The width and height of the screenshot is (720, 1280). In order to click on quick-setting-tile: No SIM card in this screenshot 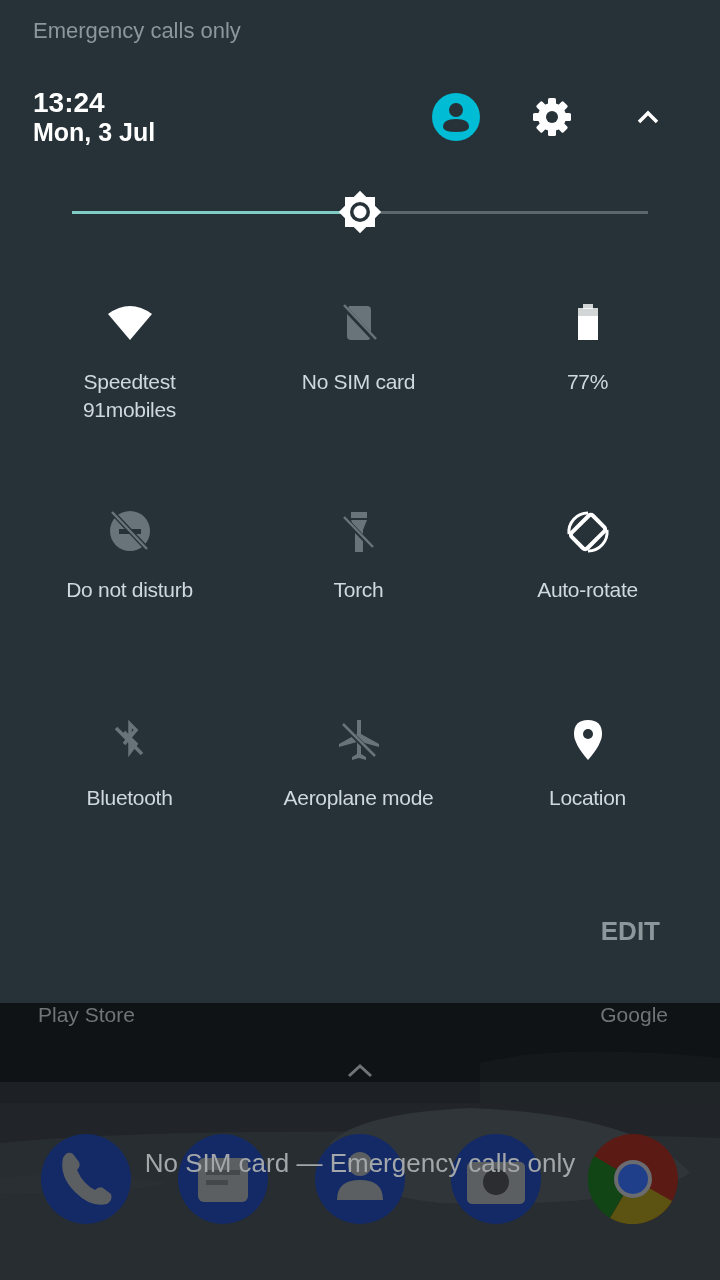, I will do `click(358, 375)`.